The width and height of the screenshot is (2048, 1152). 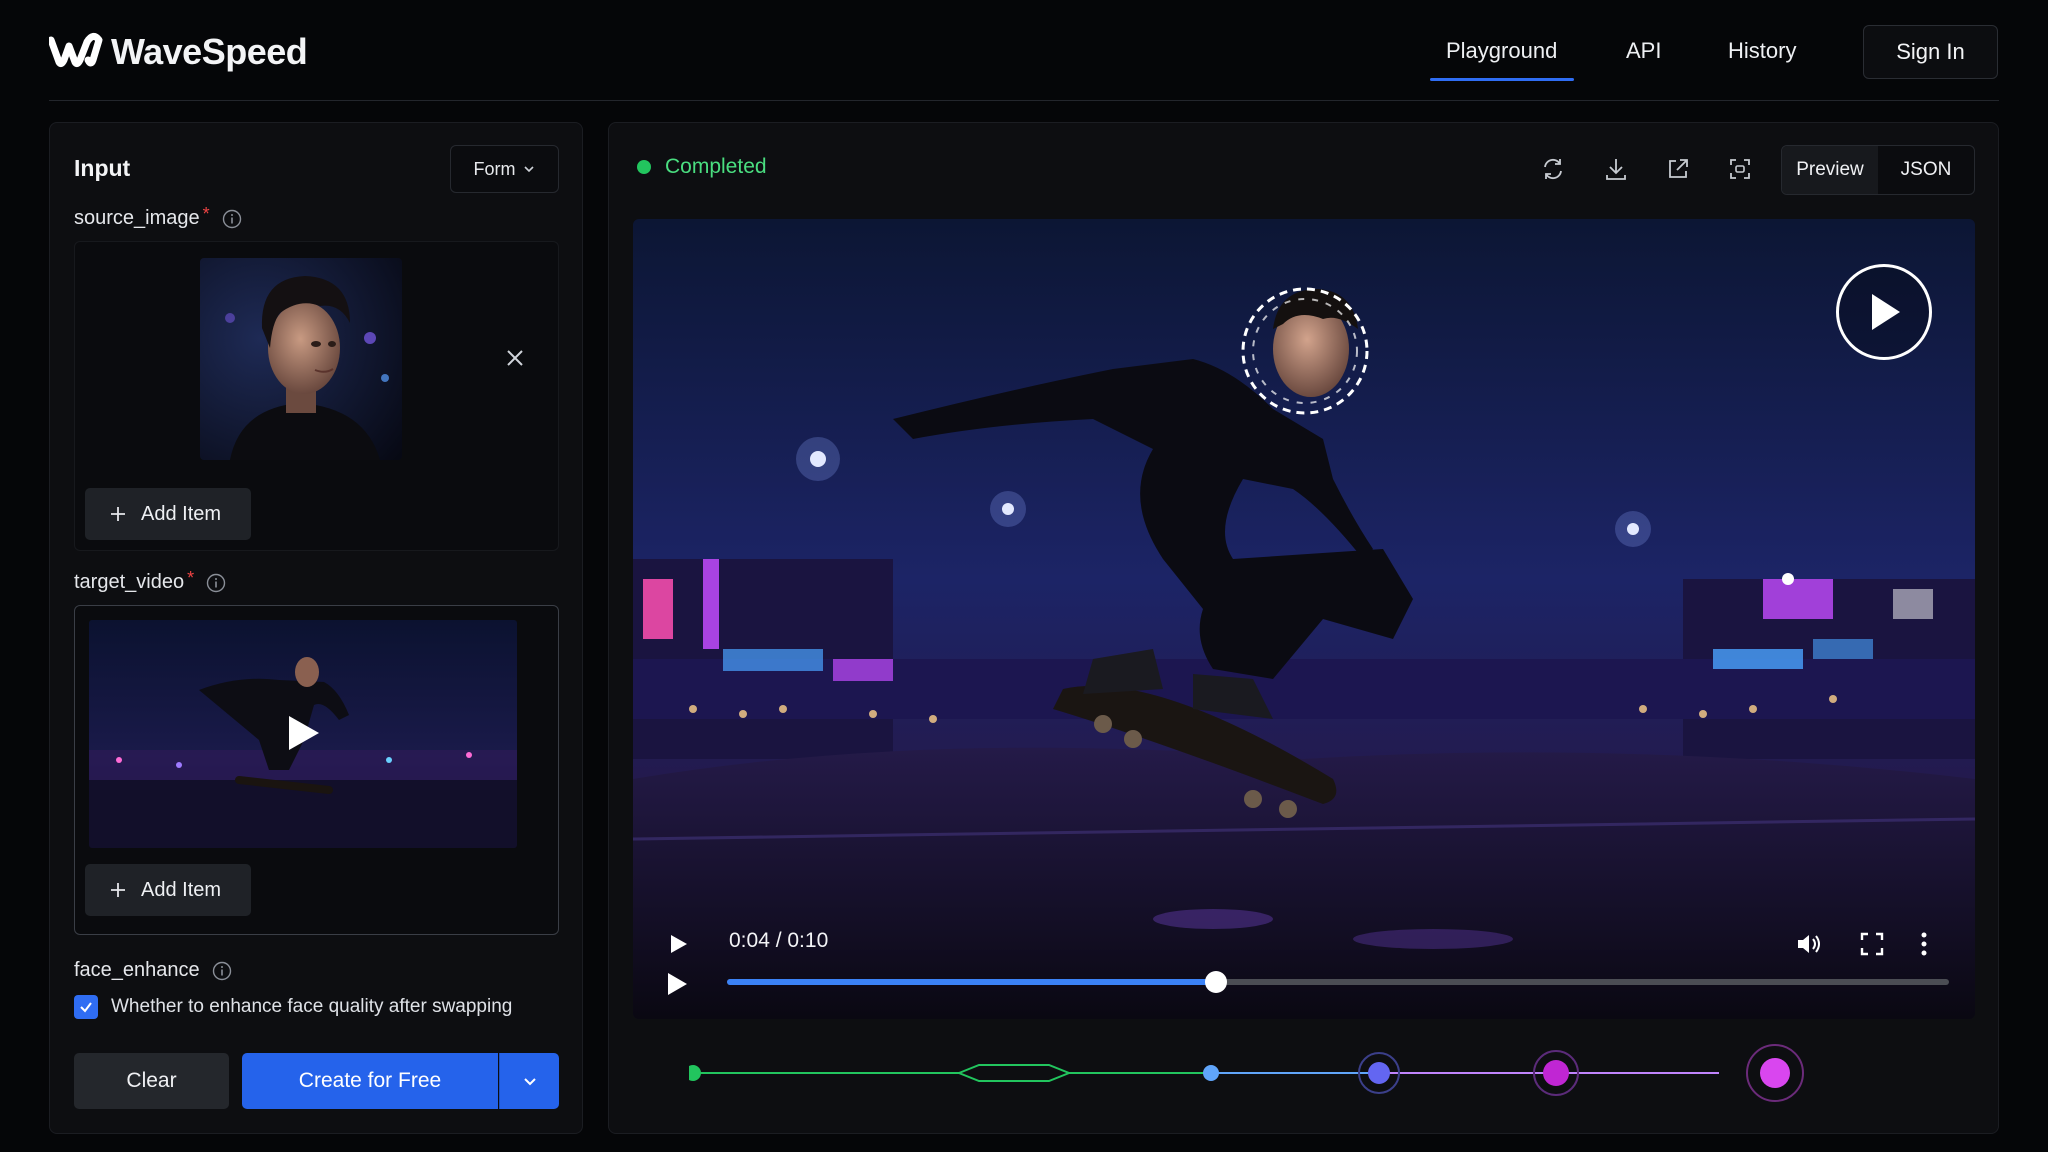 What do you see at coordinates (1830, 170) in the screenshot?
I see `preview-tab: Preview` at bounding box center [1830, 170].